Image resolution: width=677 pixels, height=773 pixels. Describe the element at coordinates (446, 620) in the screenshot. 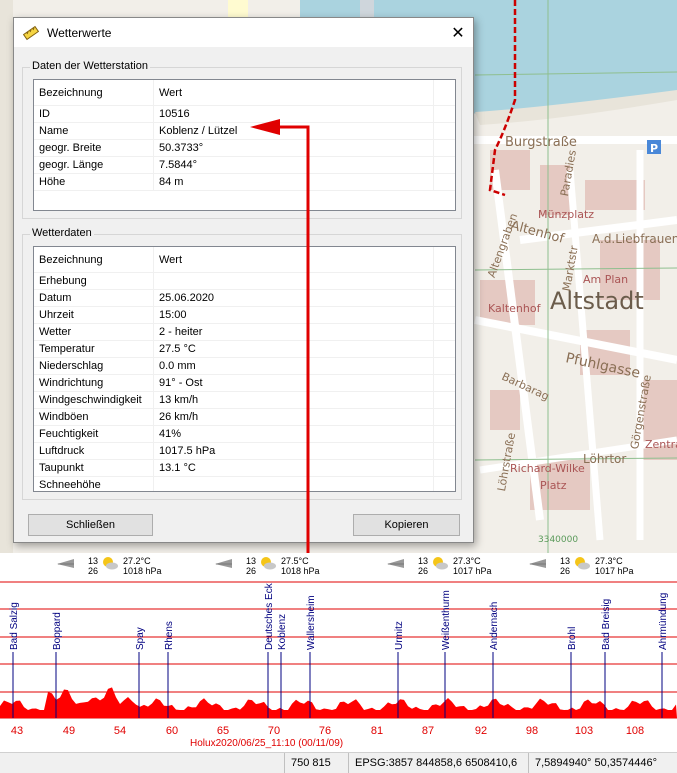

I see `place-label: Weißenthurm` at that location.